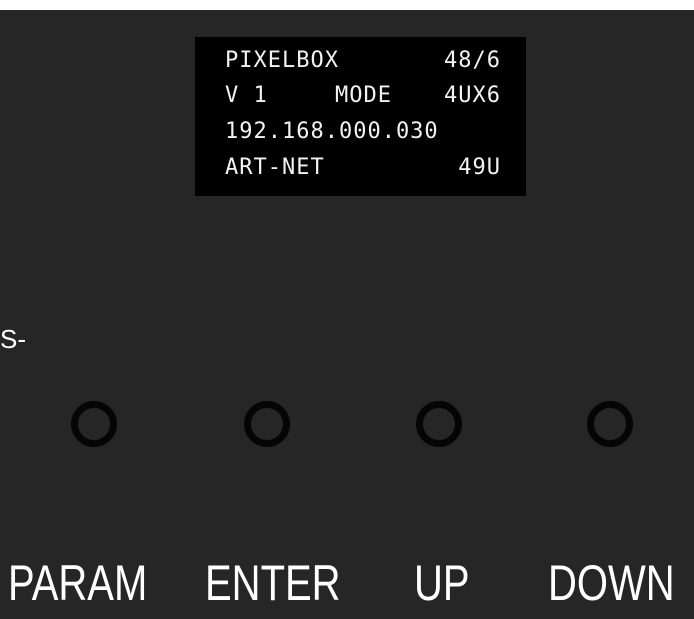 This screenshot has height=619, width=694. Describe the element at coordinates (479, 167) in the screenshot. I see `universe-count: 49U` at that location.